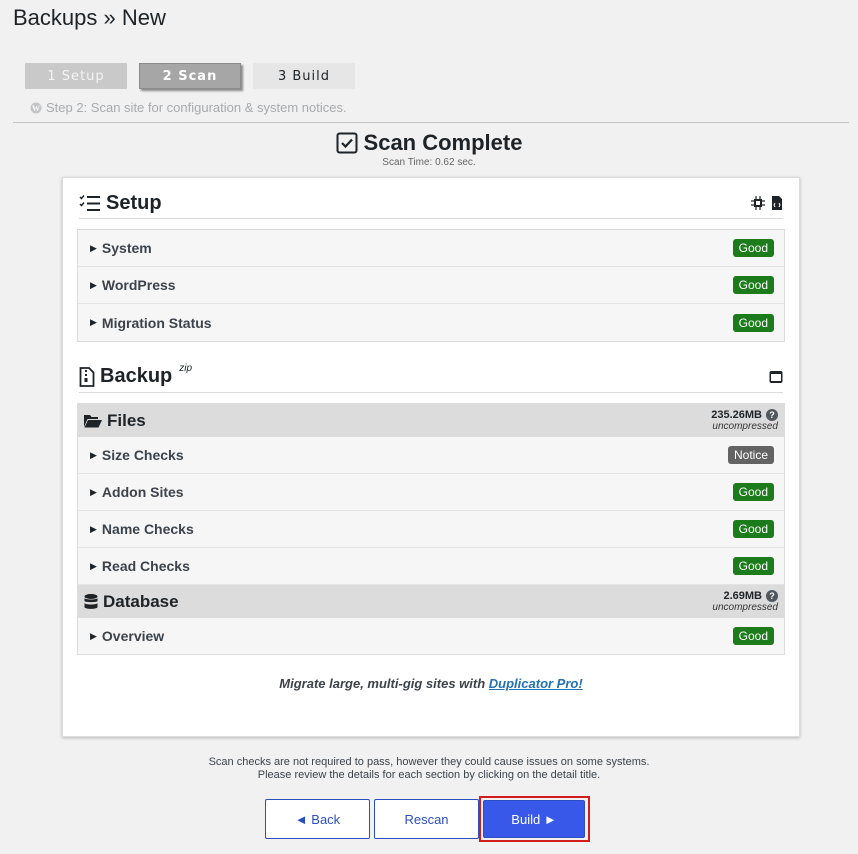 This screenshot has width=858, height=854. Describe the element at coordinates (89, 17) in the screenshot. I see `page-title: Backups » New` at that location.